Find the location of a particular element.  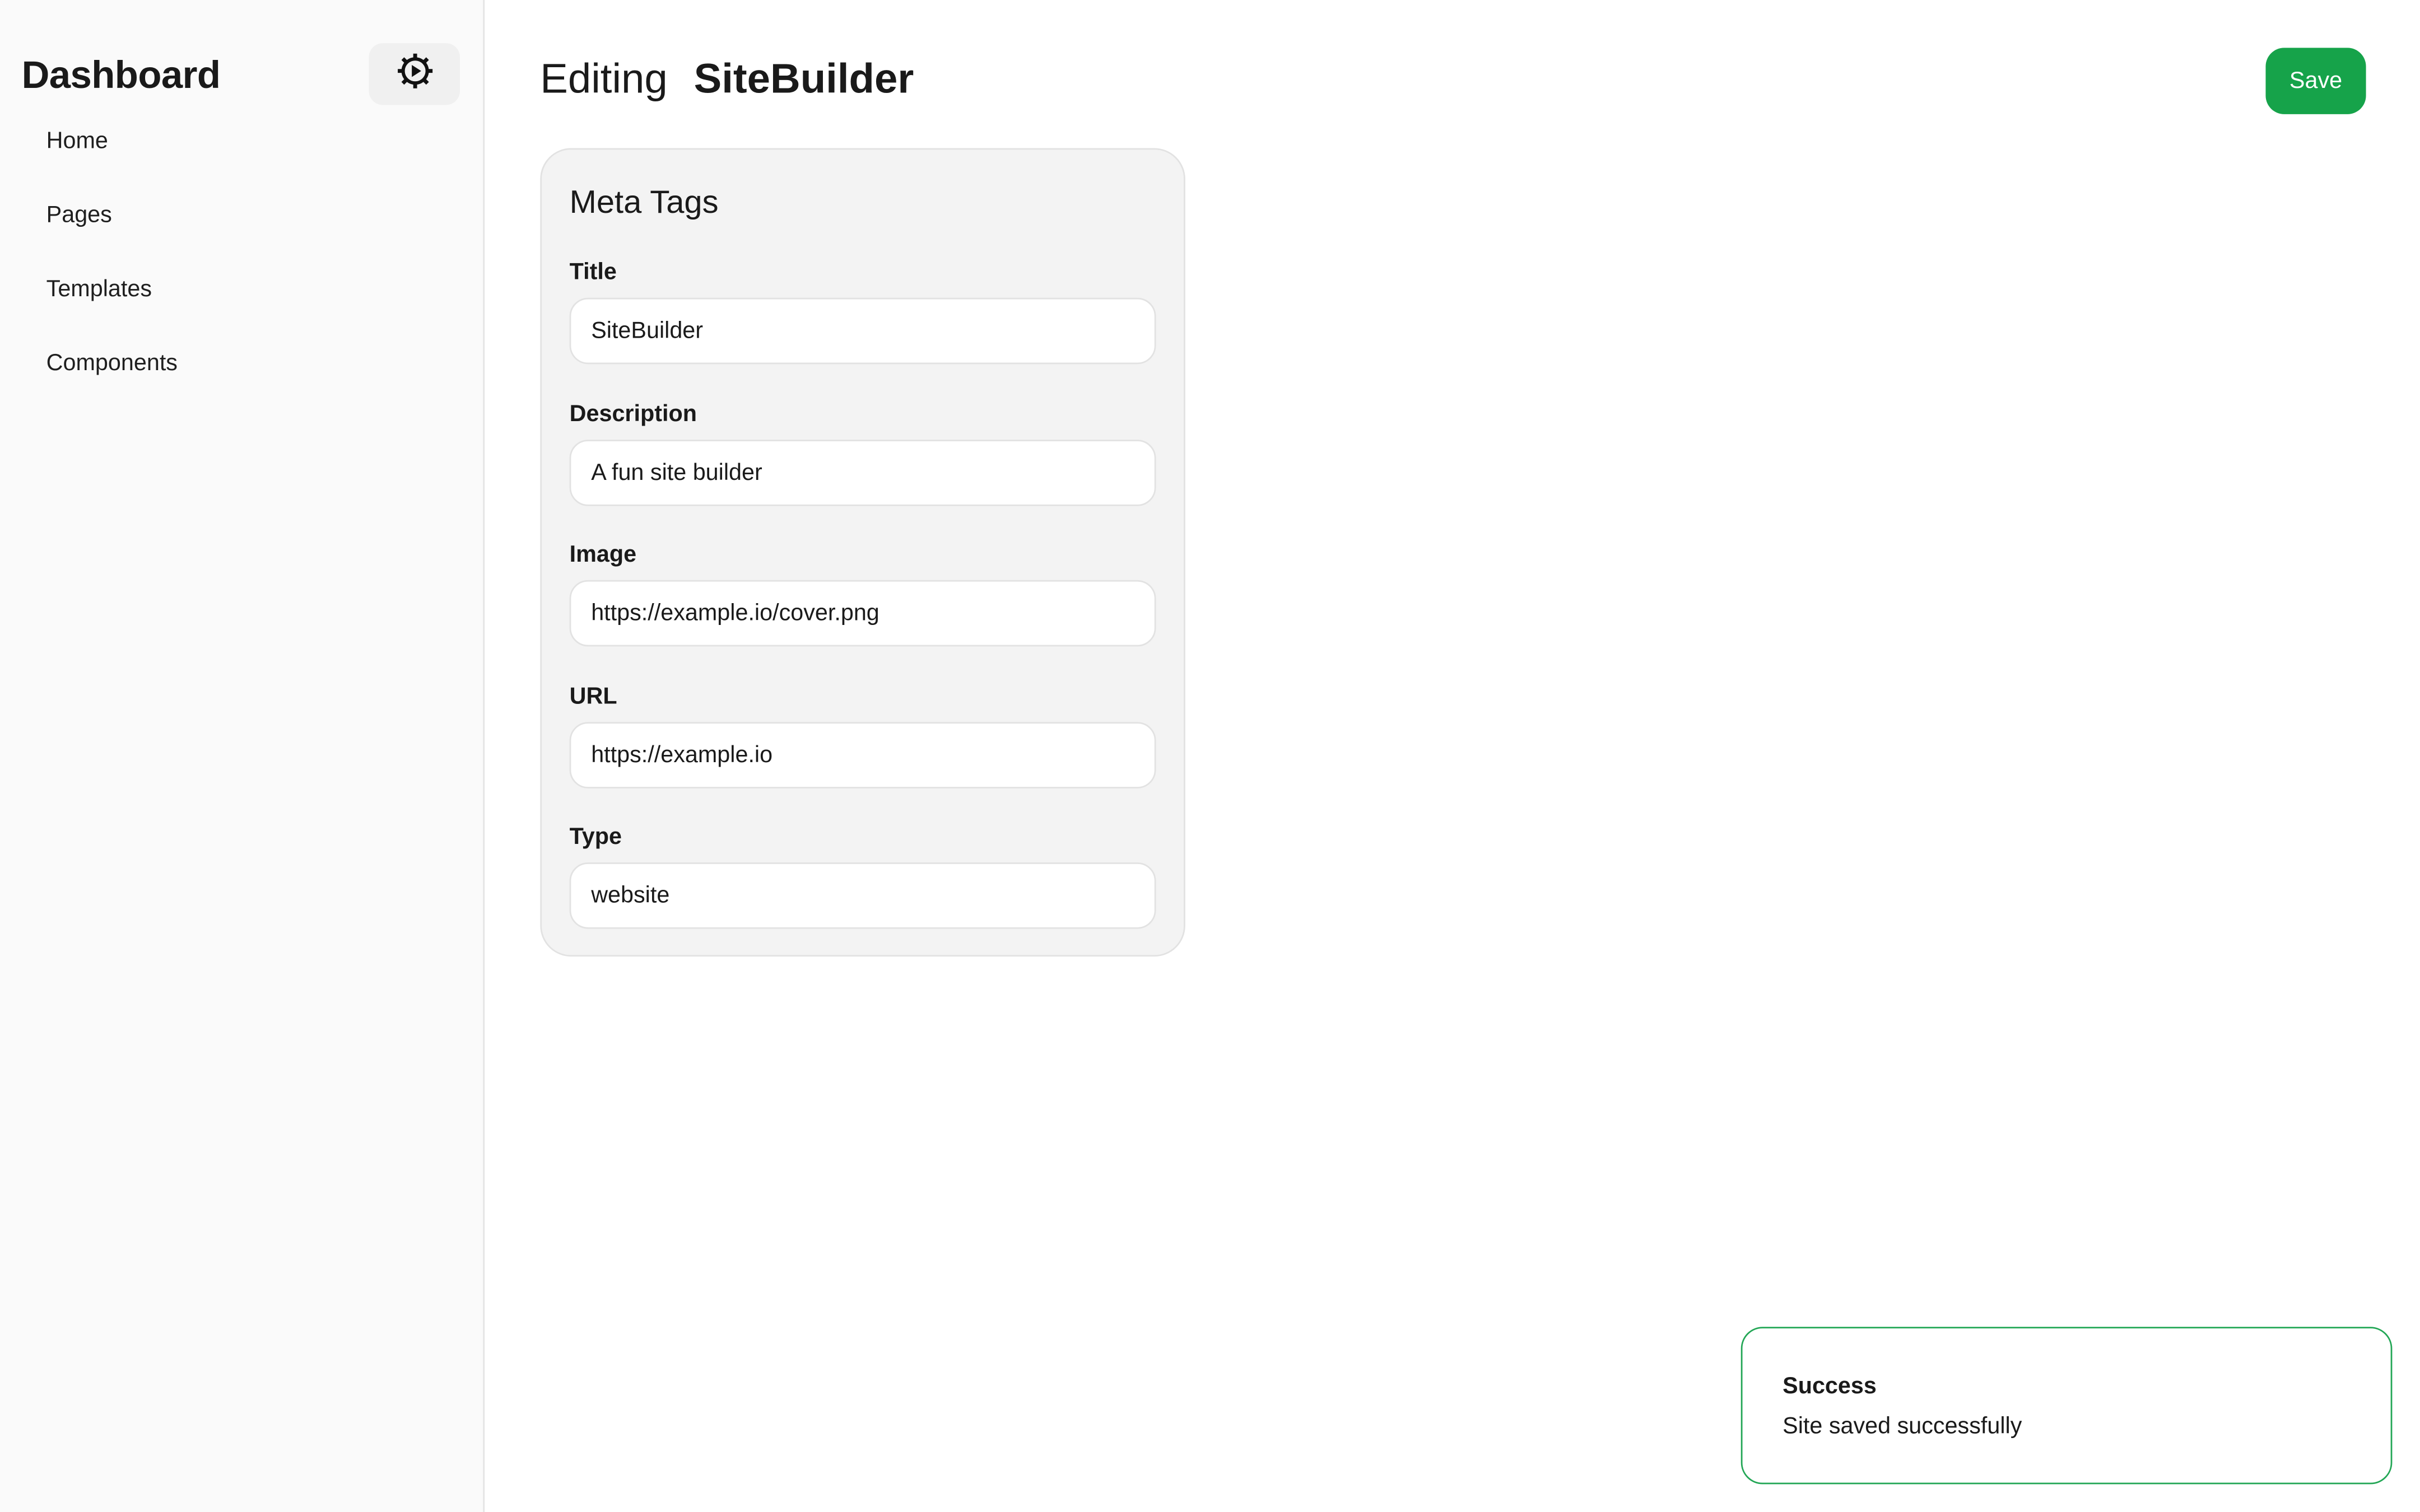

heading-prefix: Editing is located at coordinates (604, 79).